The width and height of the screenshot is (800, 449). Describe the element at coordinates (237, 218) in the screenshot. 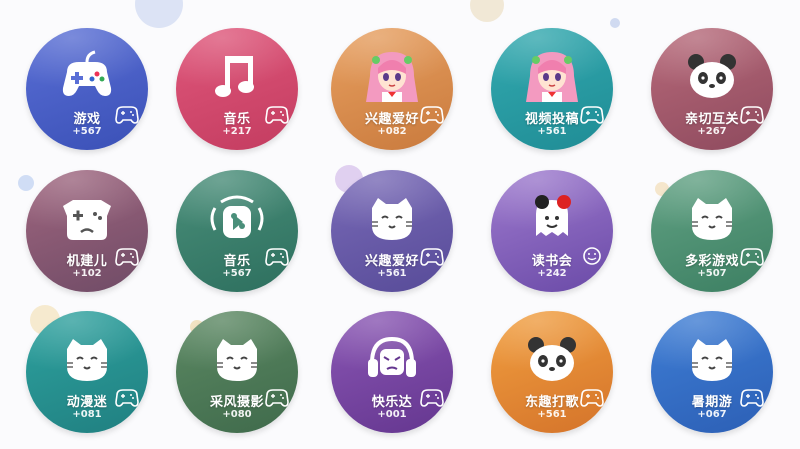

I see `speaker-icon` at that location.